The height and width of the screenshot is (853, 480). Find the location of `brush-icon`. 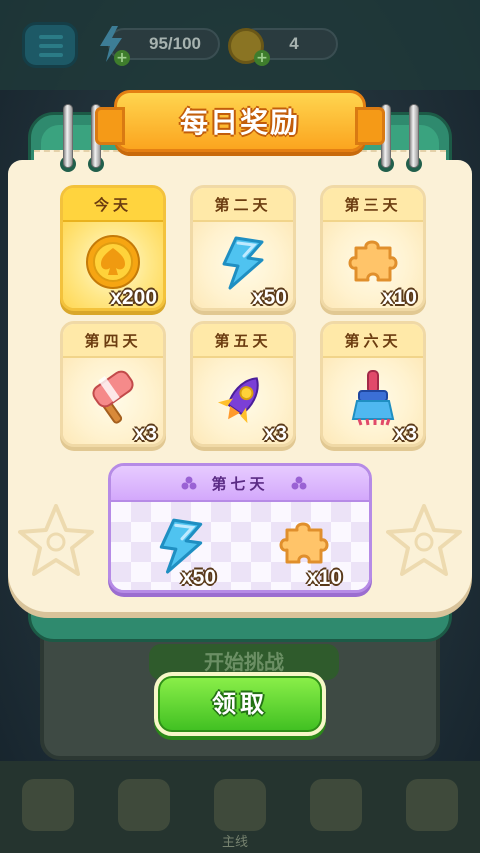

brush-icon is located at coordinates (373, 398).